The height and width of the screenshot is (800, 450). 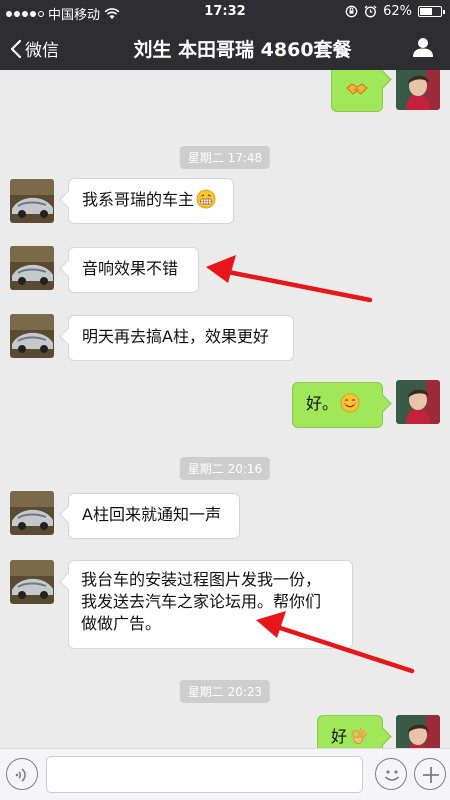 I want to click on message-bubble-incoming: 我台车的安装过程图片发我一份， 我发送去汽车之家论坛用。帮你们 做做广告。, so click(x=210, y=604).